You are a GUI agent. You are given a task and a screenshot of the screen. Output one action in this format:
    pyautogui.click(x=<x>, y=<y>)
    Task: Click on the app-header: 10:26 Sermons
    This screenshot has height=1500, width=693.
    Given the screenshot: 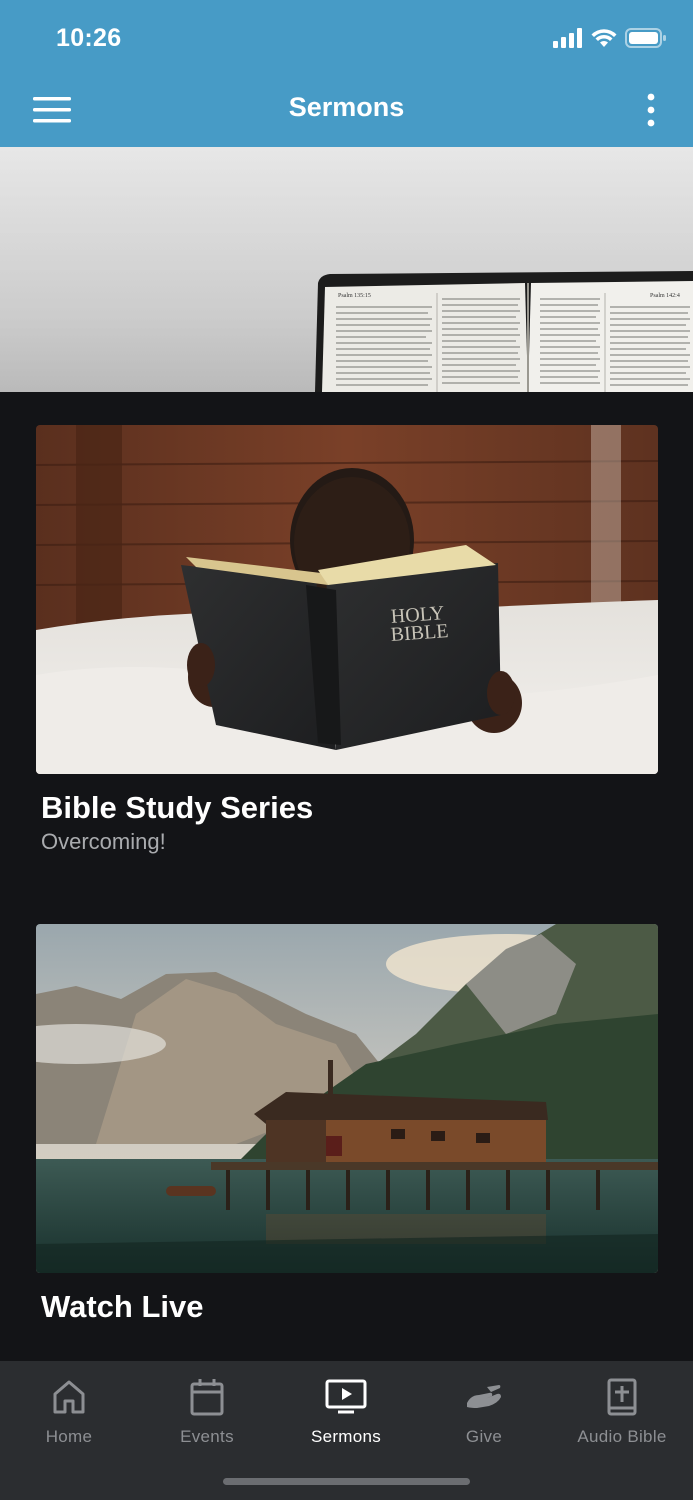 What is the action you would take?
    pyautogui.click(x=346, y=73)
    